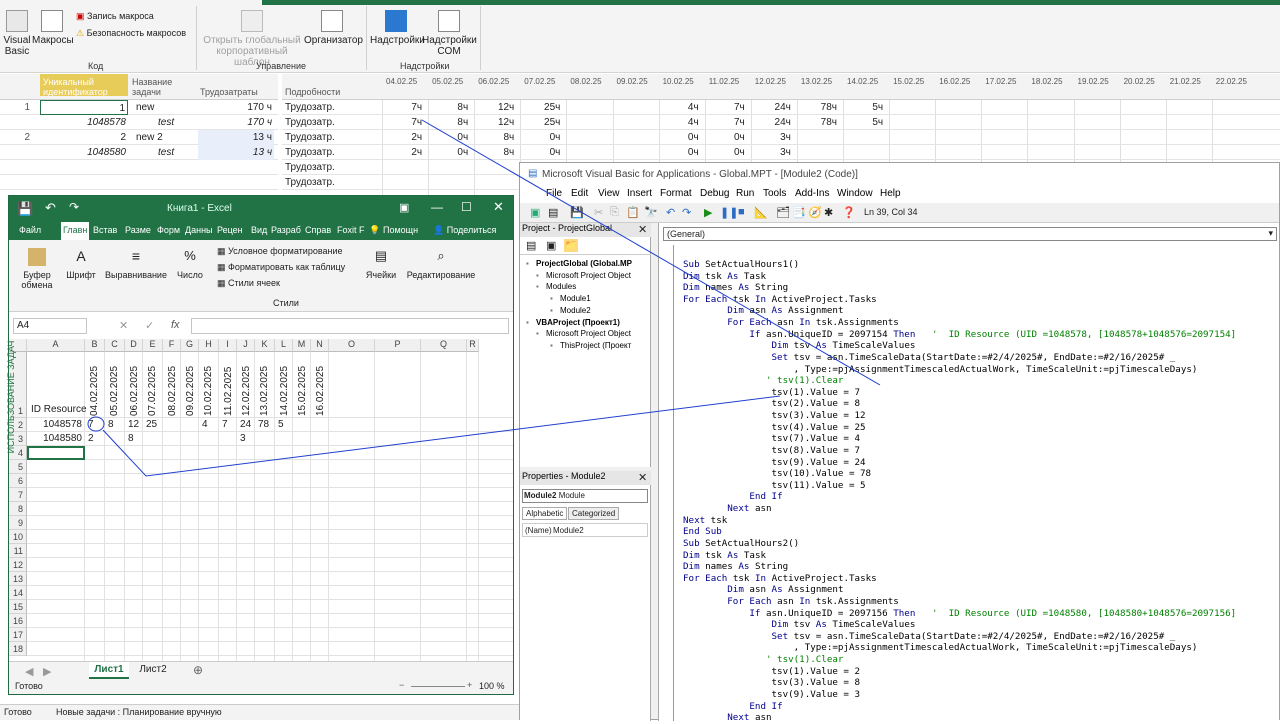 The image size is (1280, 724). Describe the element at coordinates (115, 16) in the screenshot. I see `record-macro-button: ▣ Запись макроса` at that location.